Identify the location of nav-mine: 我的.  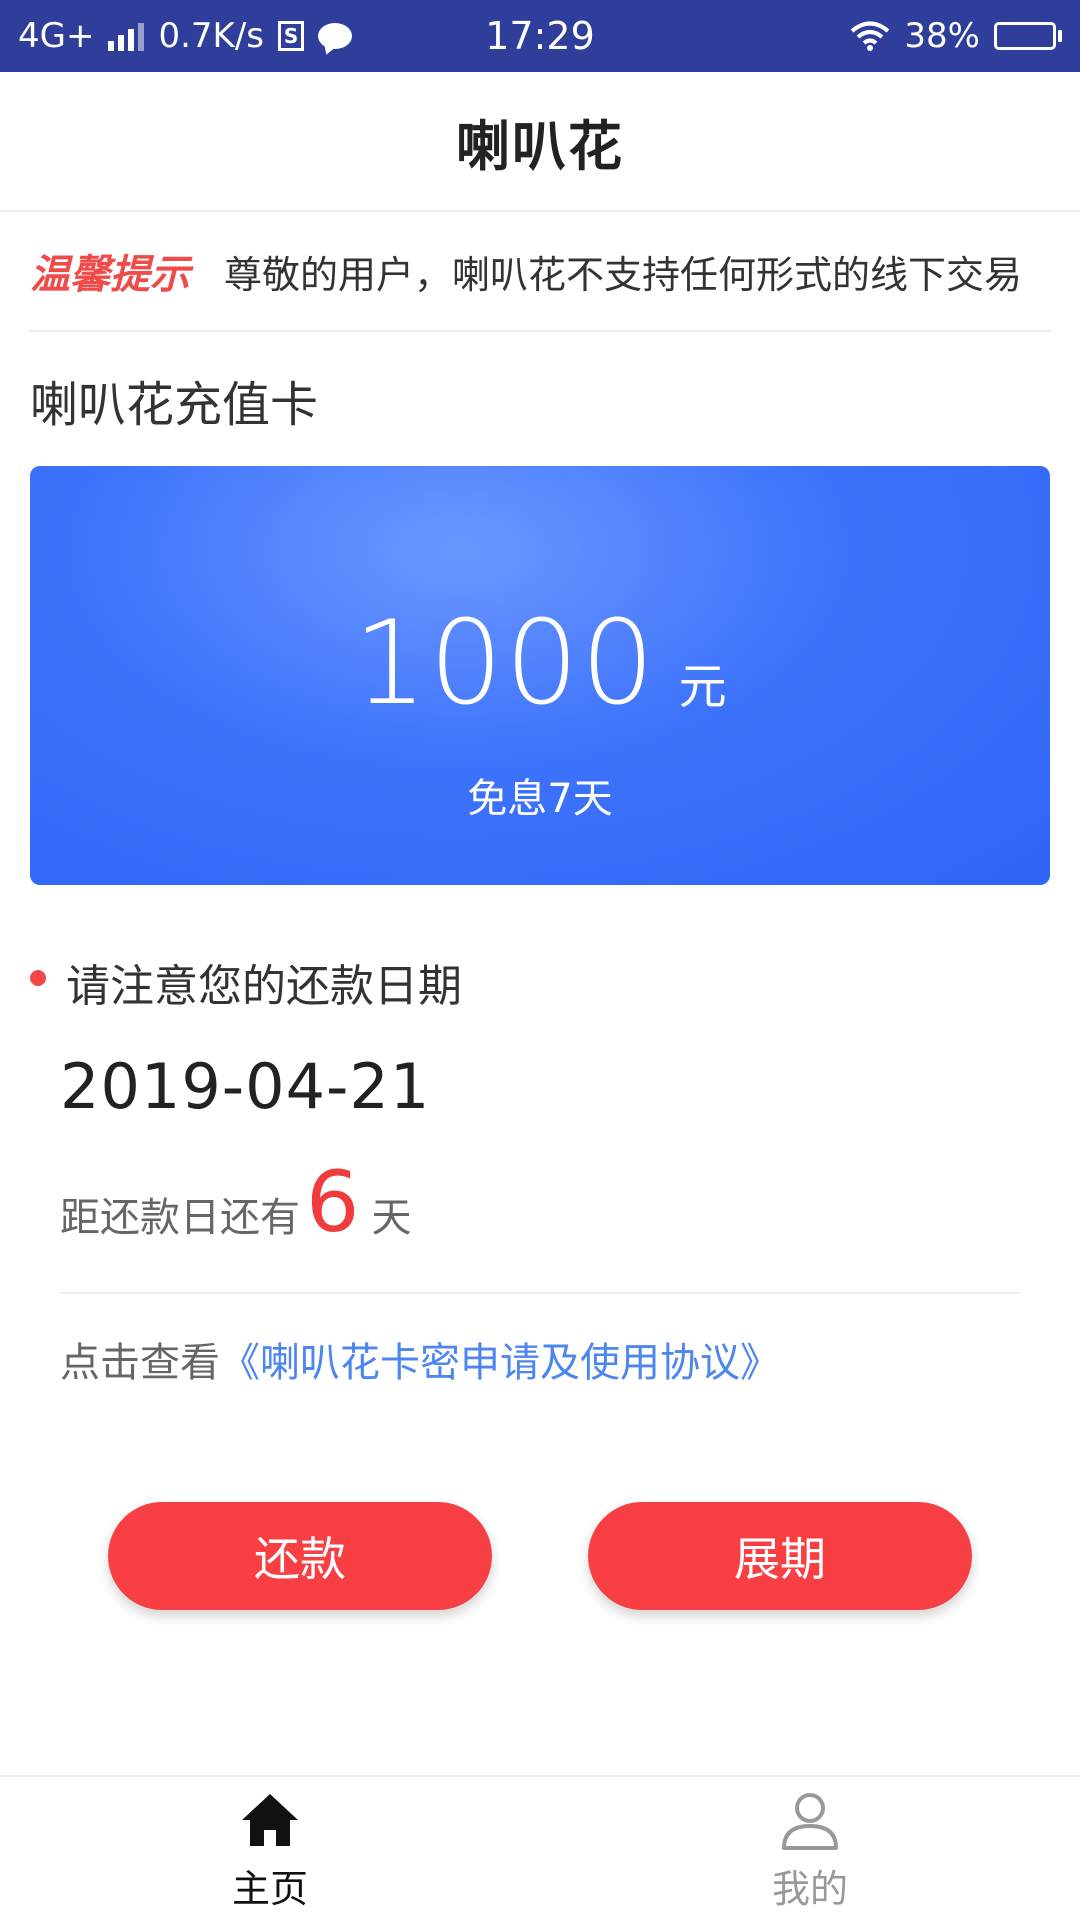
(810, 1848).